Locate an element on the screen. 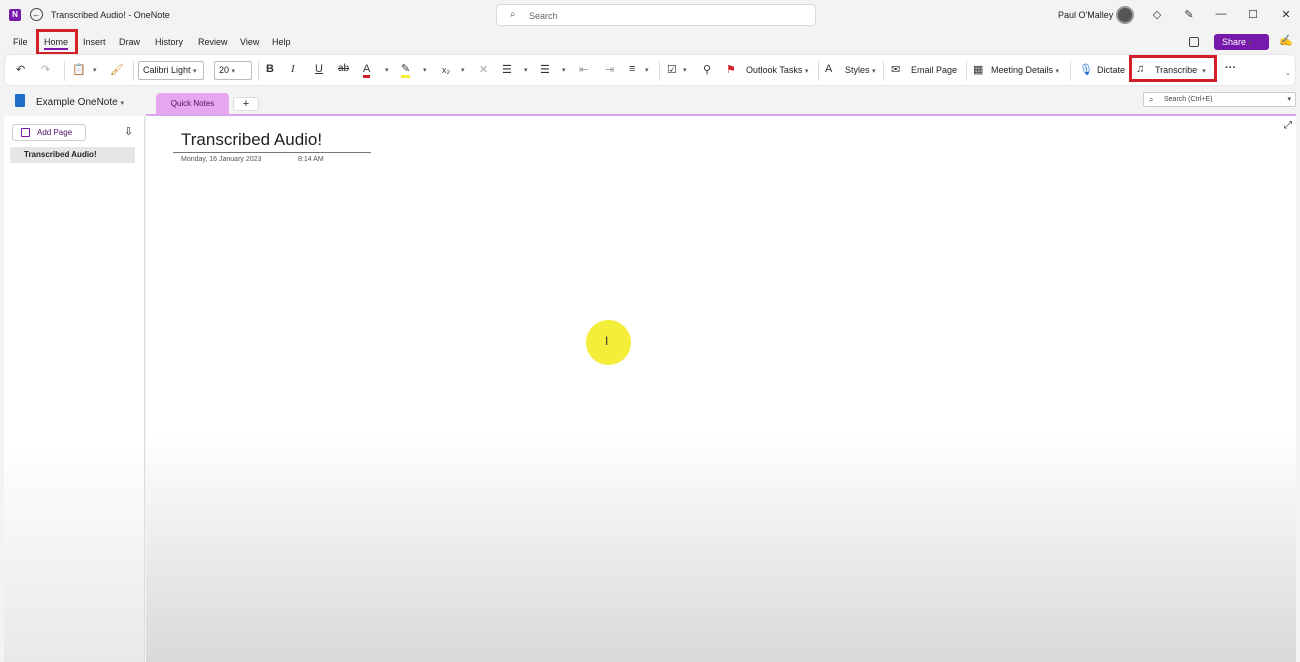 This screenshot has height=662, width=1300. add-page-icon is located at coordinates (25, 132).